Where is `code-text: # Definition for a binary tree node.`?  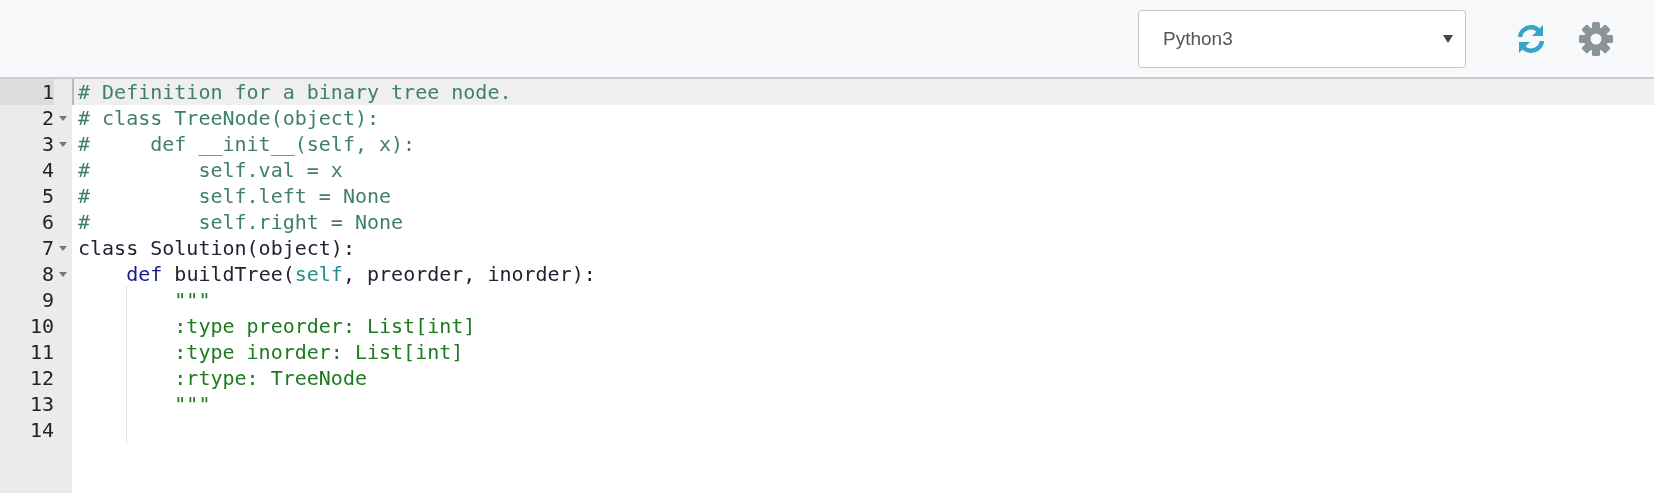 code-text: # Definition for a binary tree node. is located at coordinates (295, 92).